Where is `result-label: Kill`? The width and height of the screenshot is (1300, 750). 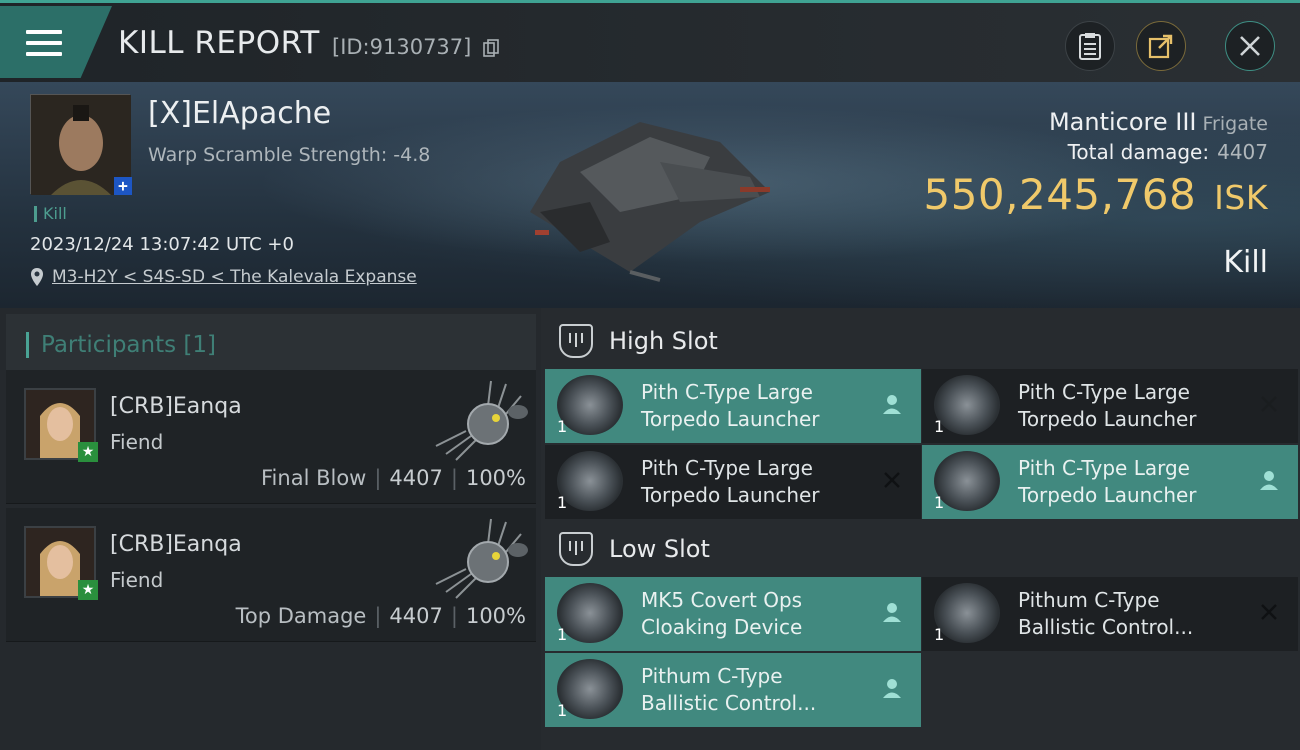 result-label: Kill is located at coordinates (1245, 262).